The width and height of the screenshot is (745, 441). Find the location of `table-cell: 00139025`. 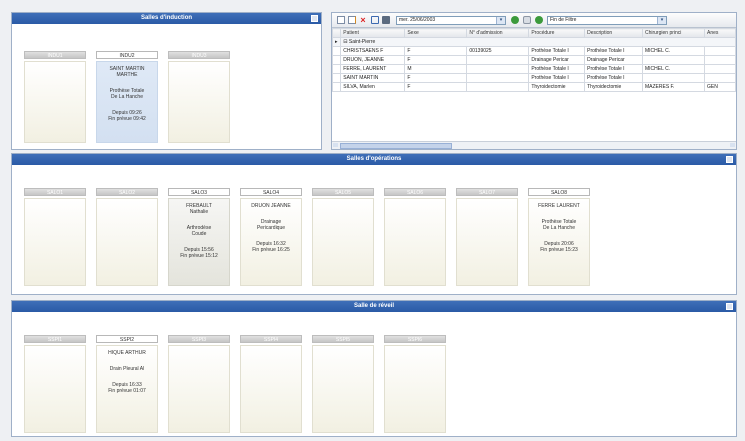

table-cell: 00139025 is located at coordinates (498, 51).